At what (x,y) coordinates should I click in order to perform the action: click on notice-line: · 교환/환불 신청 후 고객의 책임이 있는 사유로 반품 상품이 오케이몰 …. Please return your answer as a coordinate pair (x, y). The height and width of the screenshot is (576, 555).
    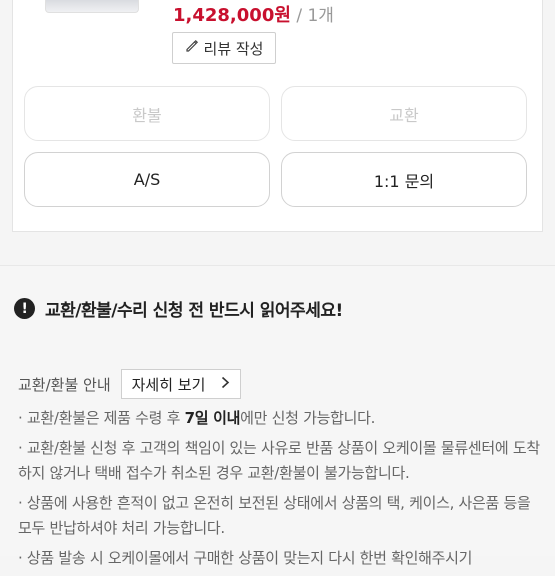
    Looking at the image, I should click on (279, 460).